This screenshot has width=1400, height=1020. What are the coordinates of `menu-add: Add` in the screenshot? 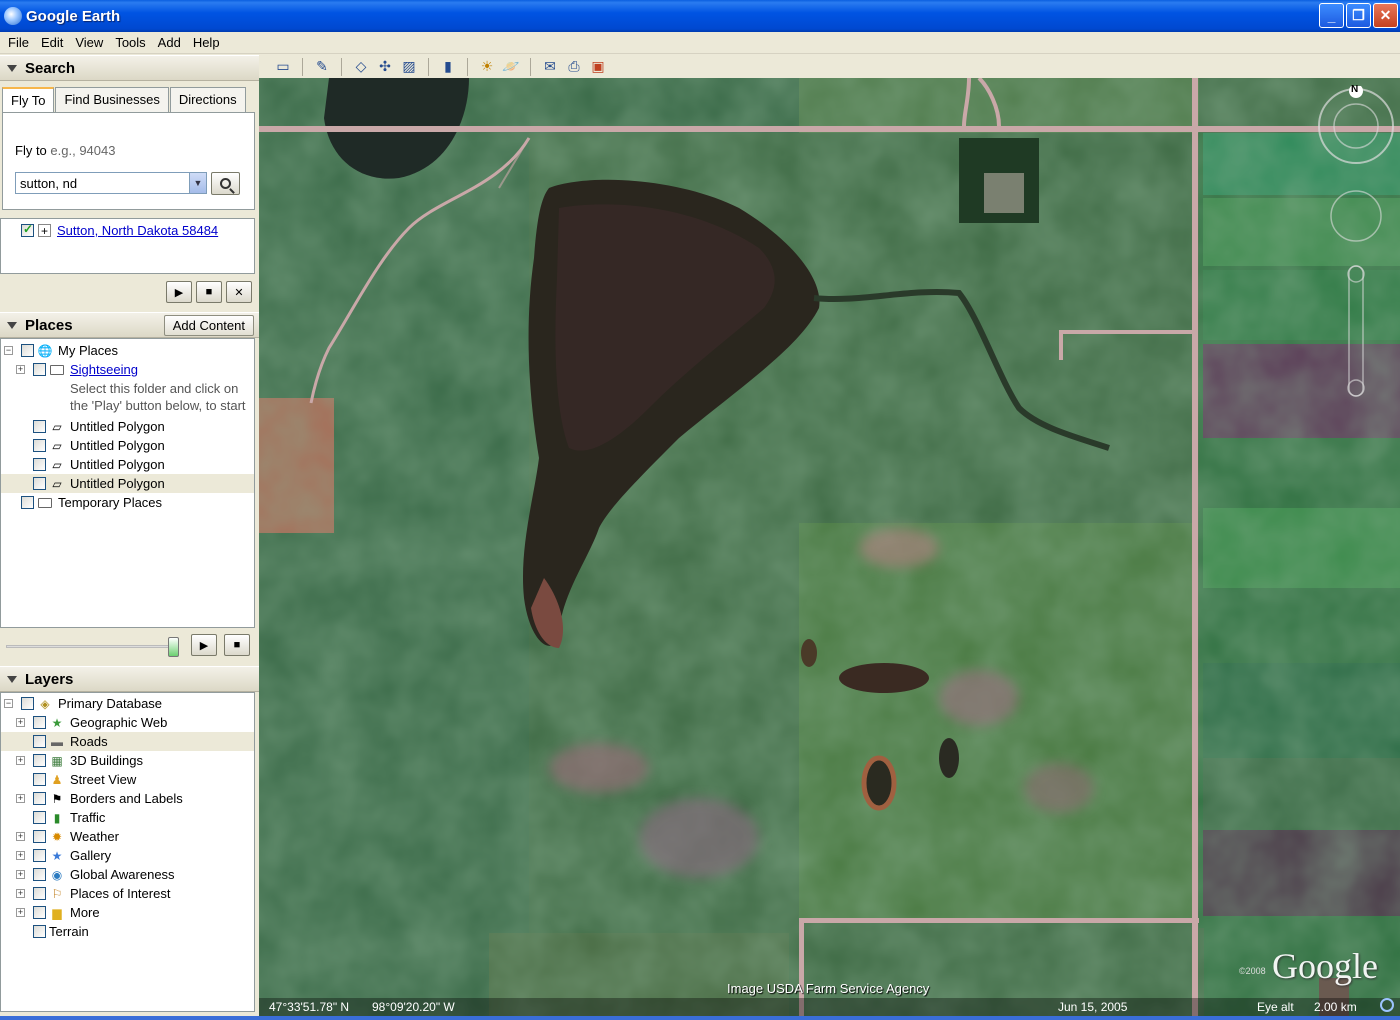 It's located at (171, 42).